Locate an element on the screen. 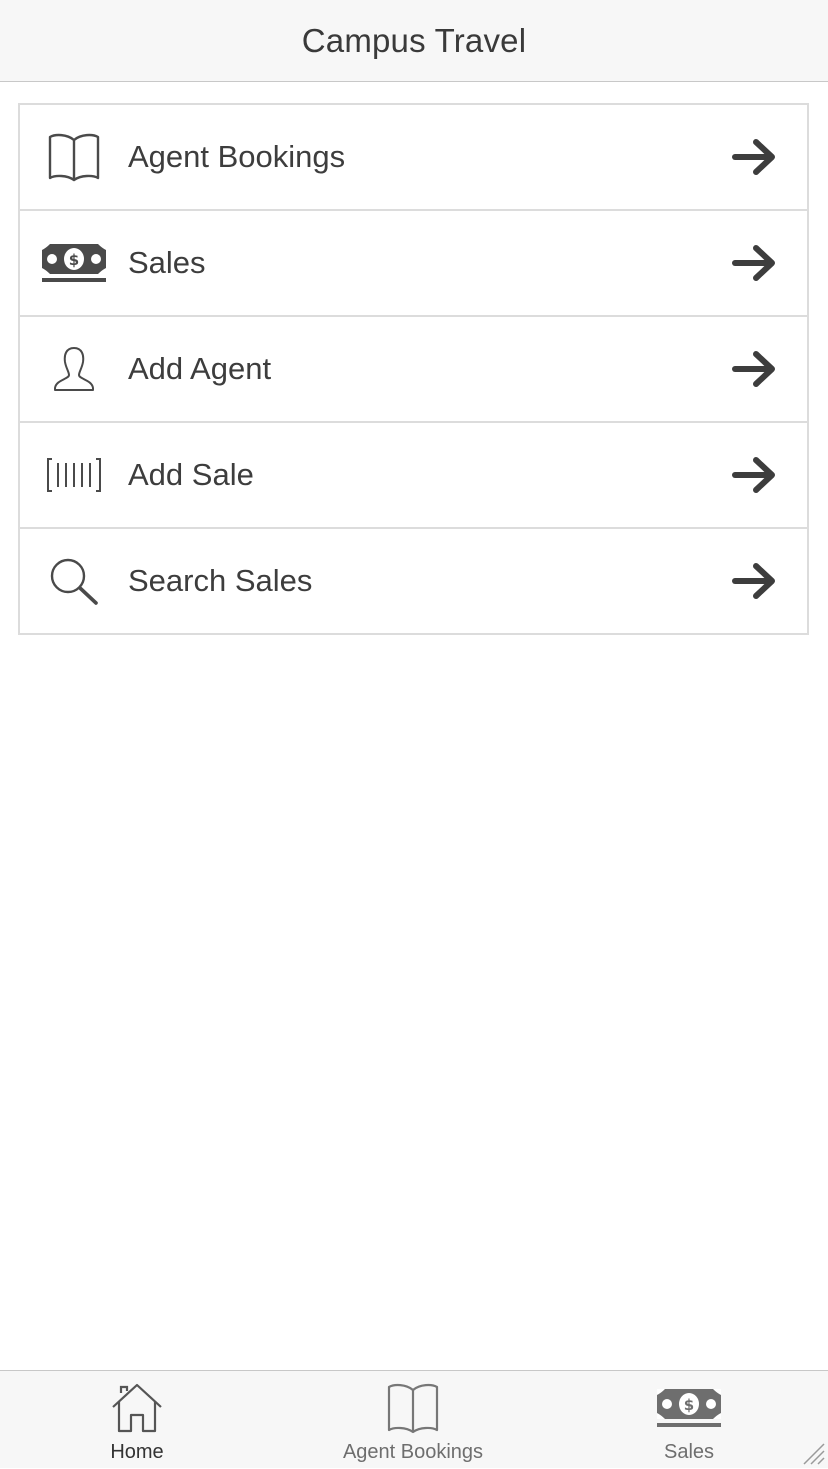  header-bar: Campus Travel is located at coordinates (414, 41).